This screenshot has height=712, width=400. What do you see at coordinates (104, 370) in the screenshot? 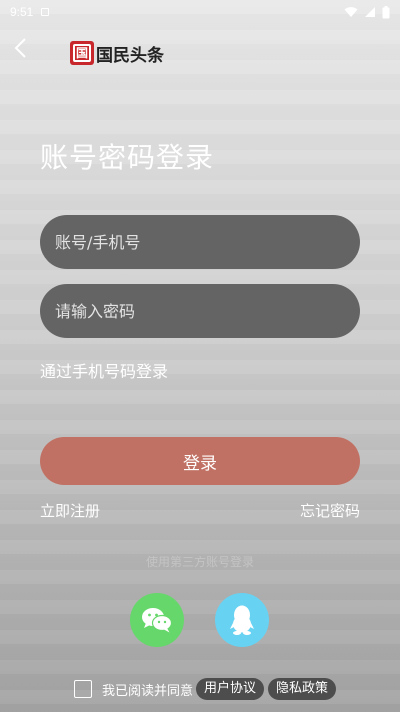
I see `phone-login-link: 通过手机号码登录` at bounding box center [104, 370].